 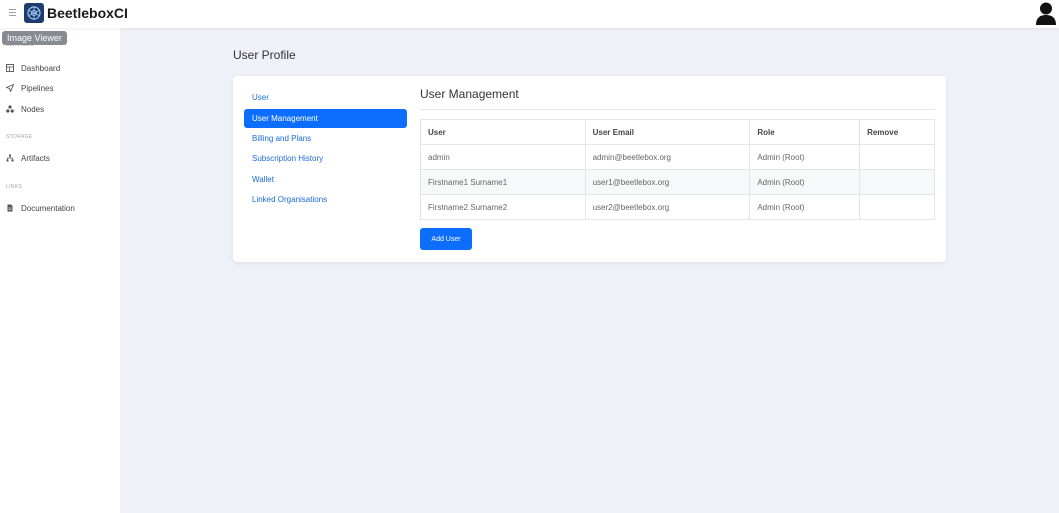 I want to click on cell-user: Firstname1 Surname1, so click(x=503, y=182).